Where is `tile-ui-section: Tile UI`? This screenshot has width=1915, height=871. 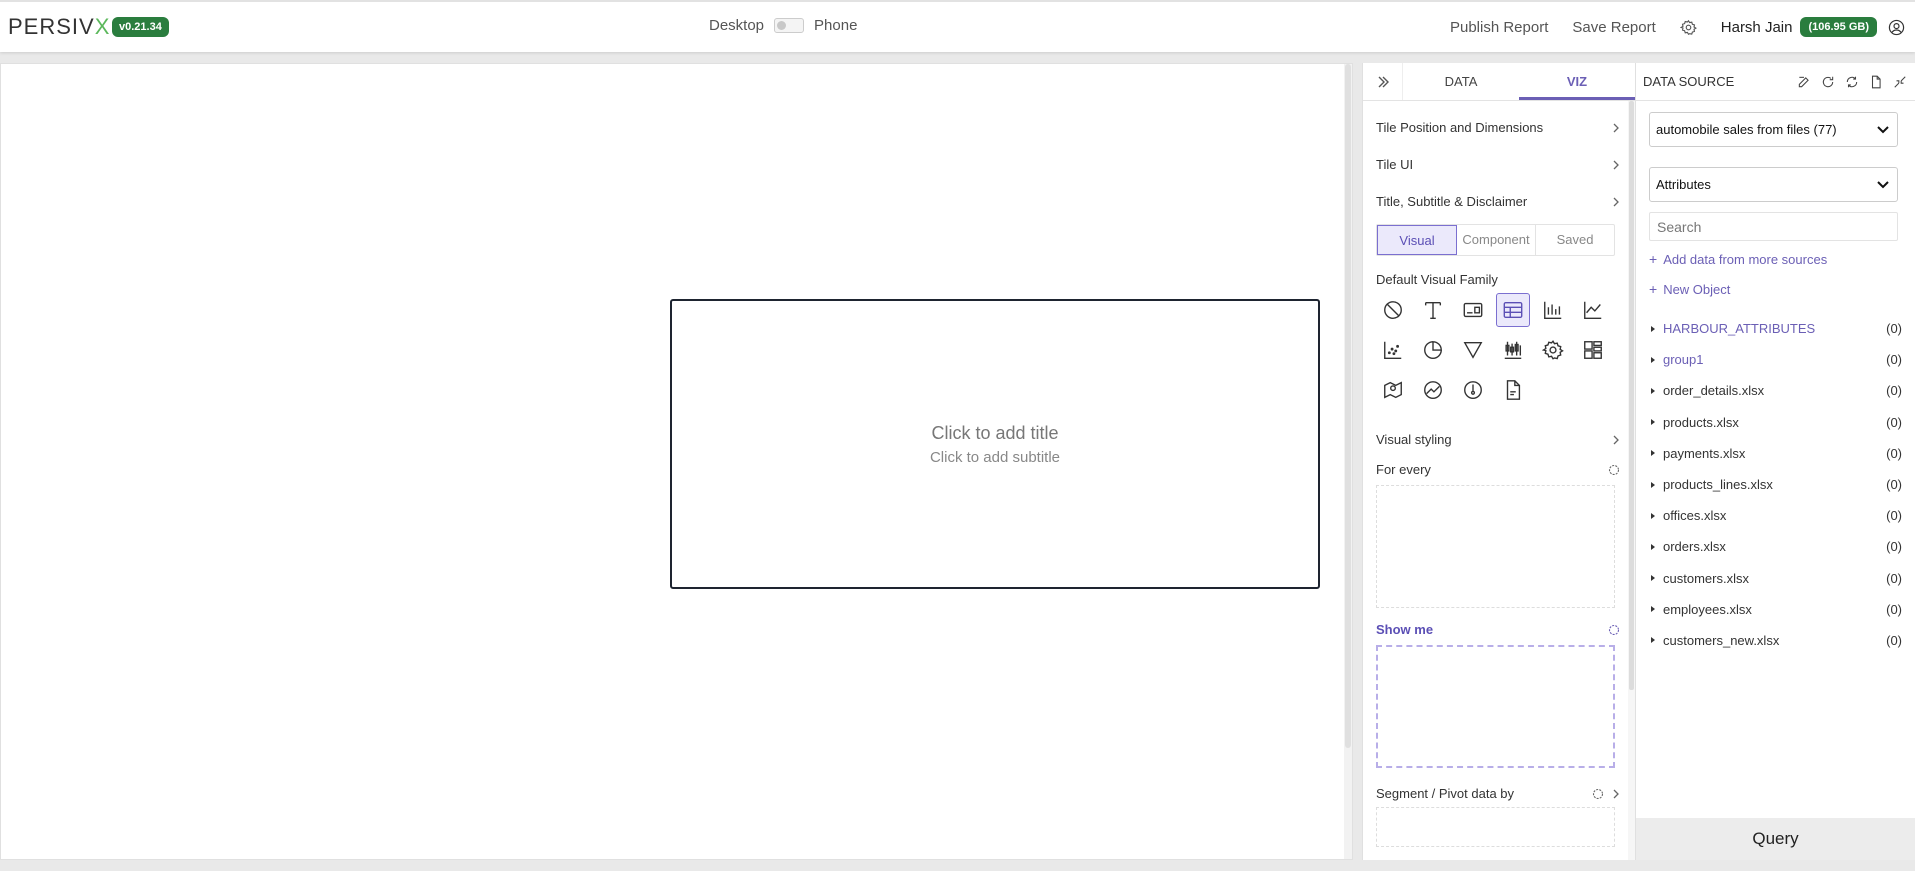
tile-ui-section: Tile UI is located at coordinates (1499, 164).